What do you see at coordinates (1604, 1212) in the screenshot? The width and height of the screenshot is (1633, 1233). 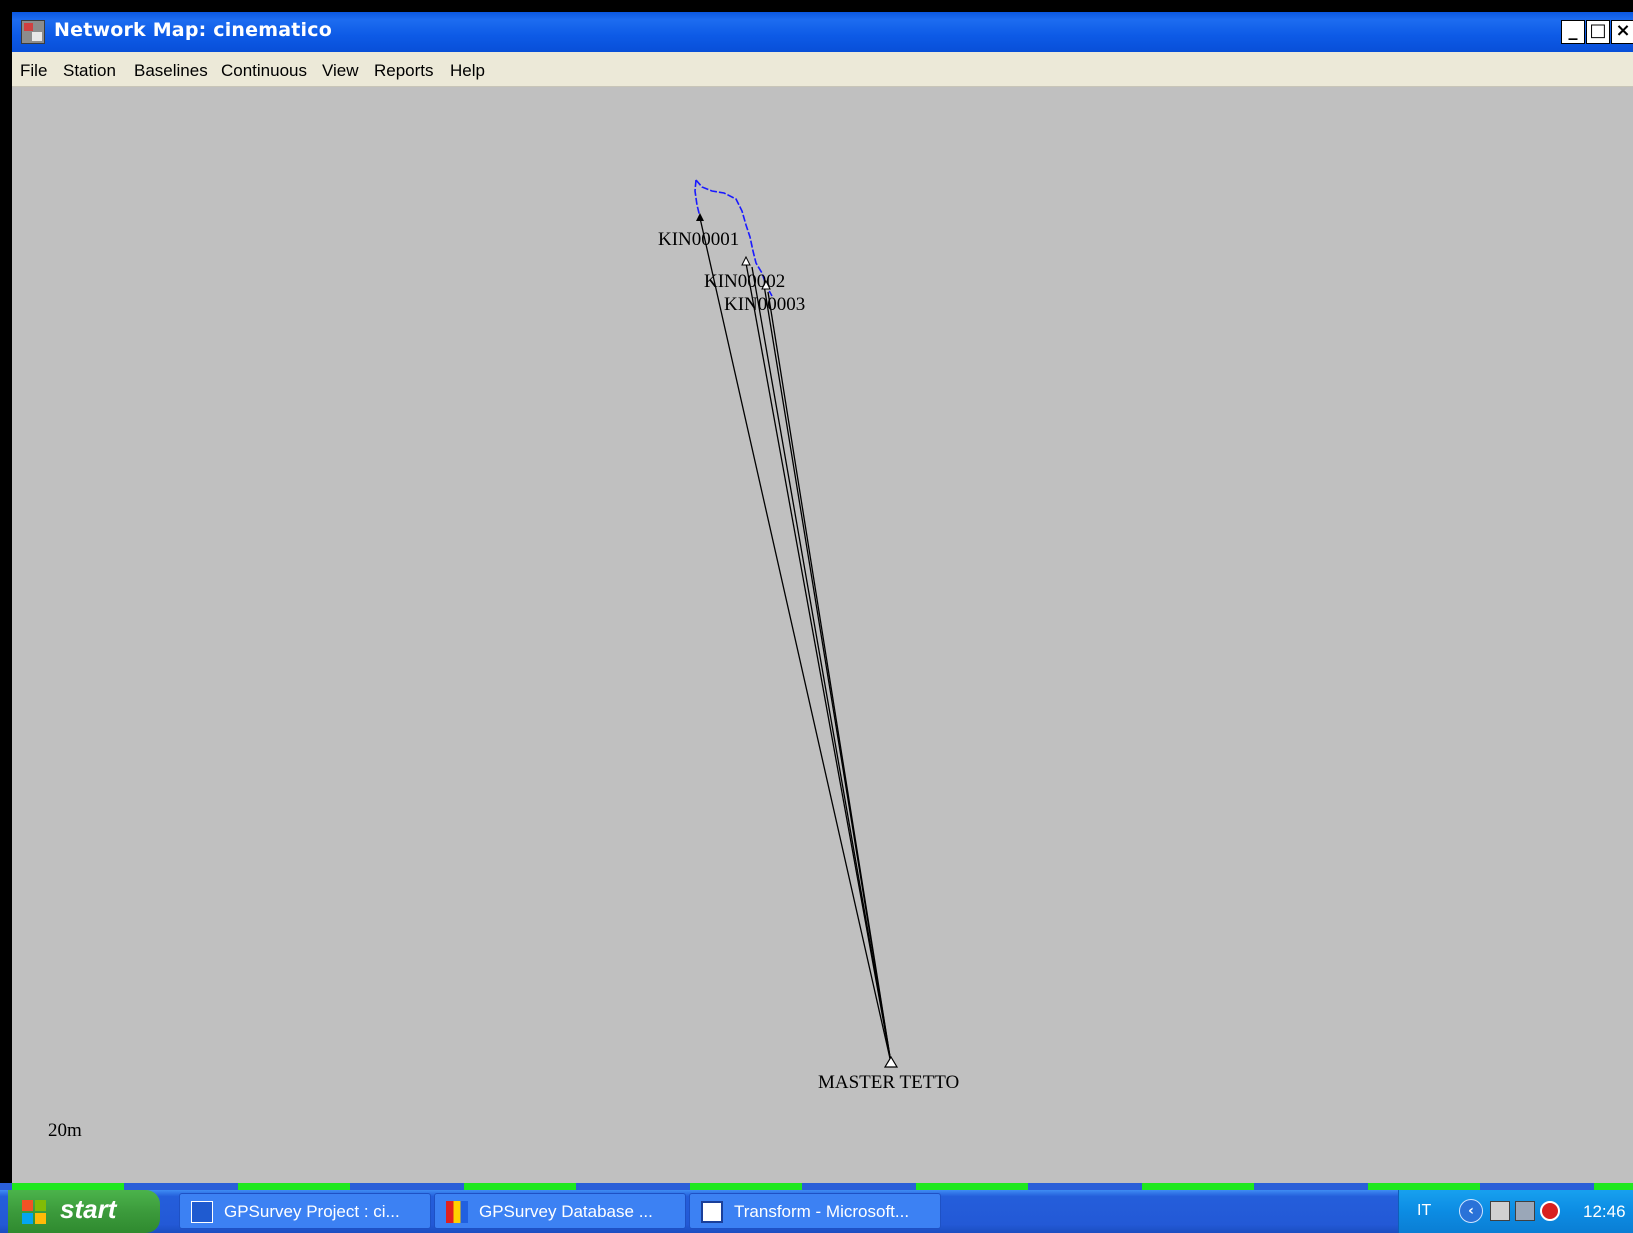 I see `clock: 12:46` at bounding box center [1604, 1212].